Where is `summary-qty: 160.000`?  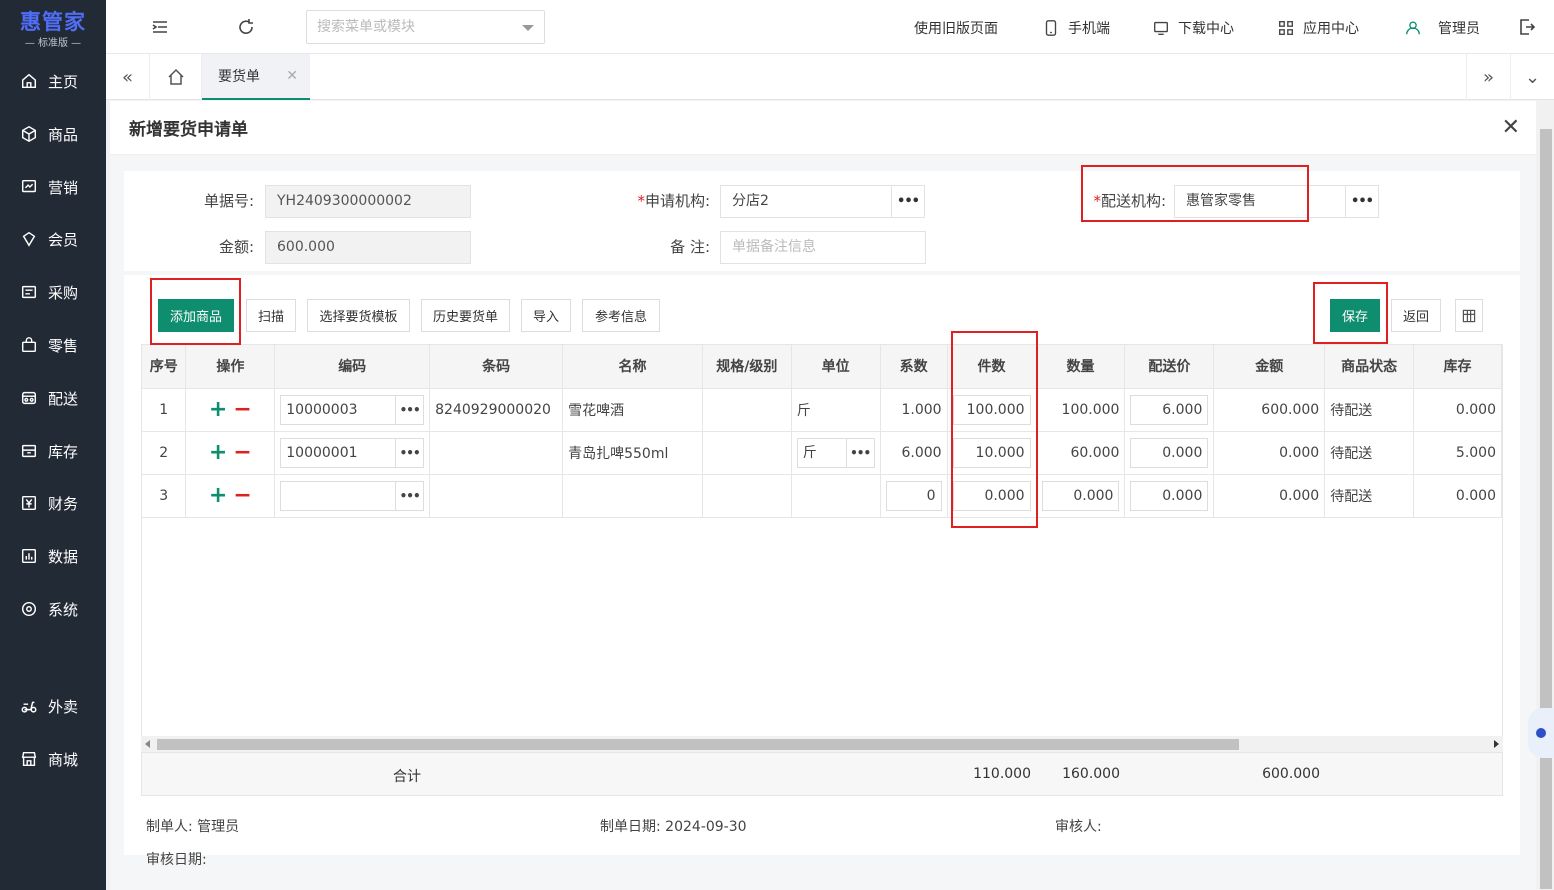 summary-qty: 160.000 is located at coordinates (1091, 774).